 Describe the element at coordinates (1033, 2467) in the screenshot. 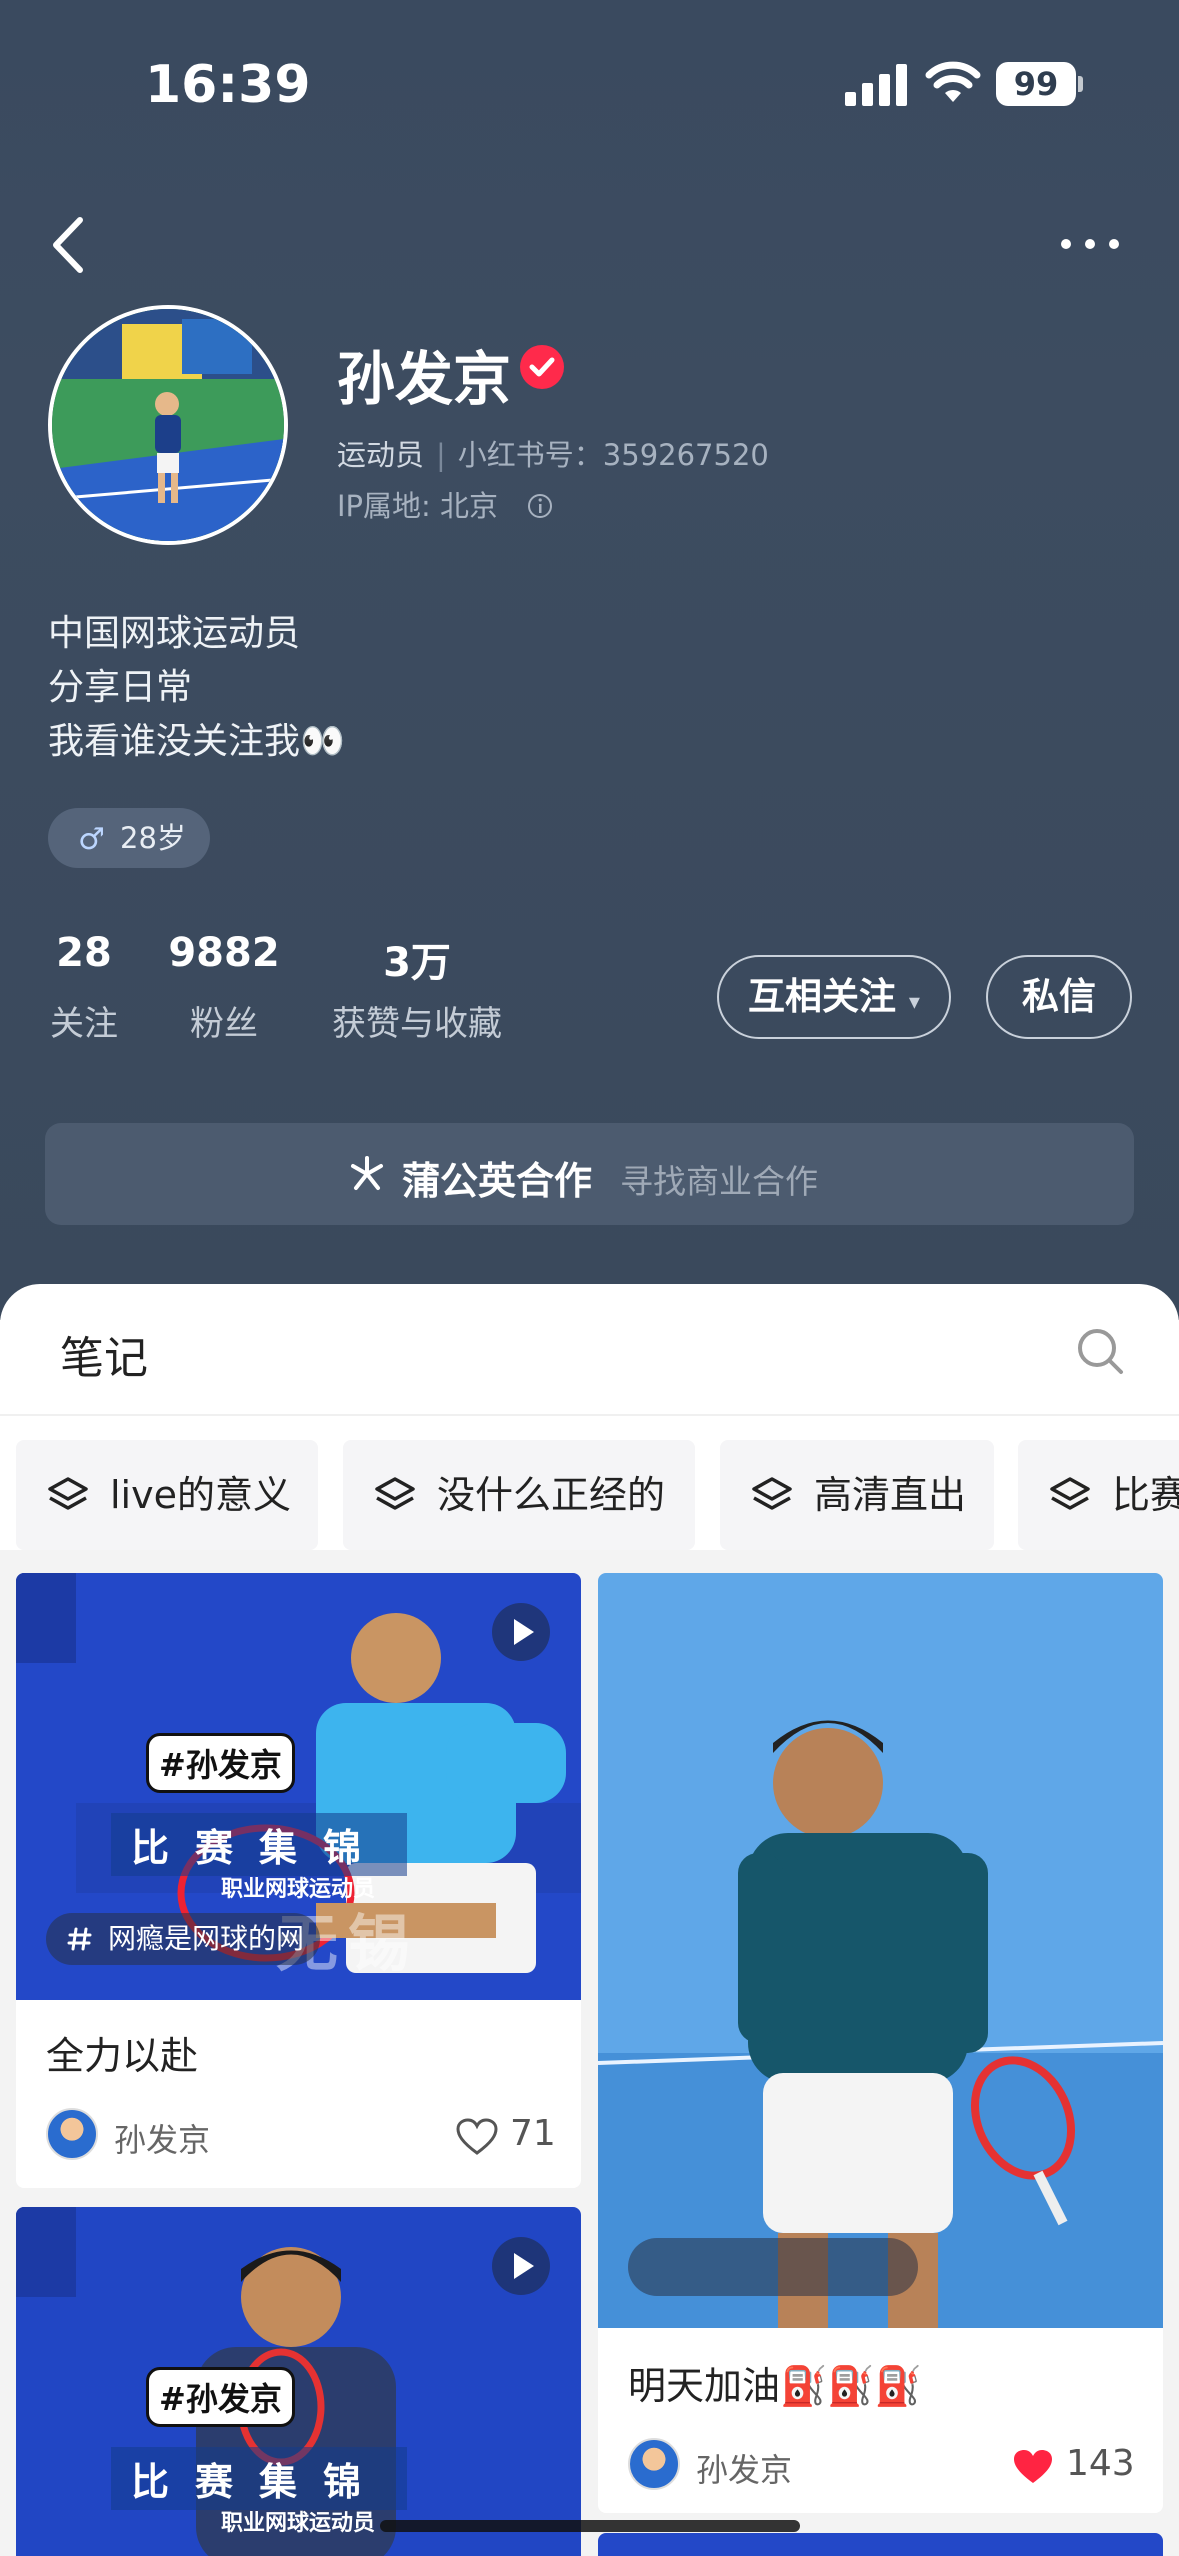

I see `heart-filled-icon` at that location.